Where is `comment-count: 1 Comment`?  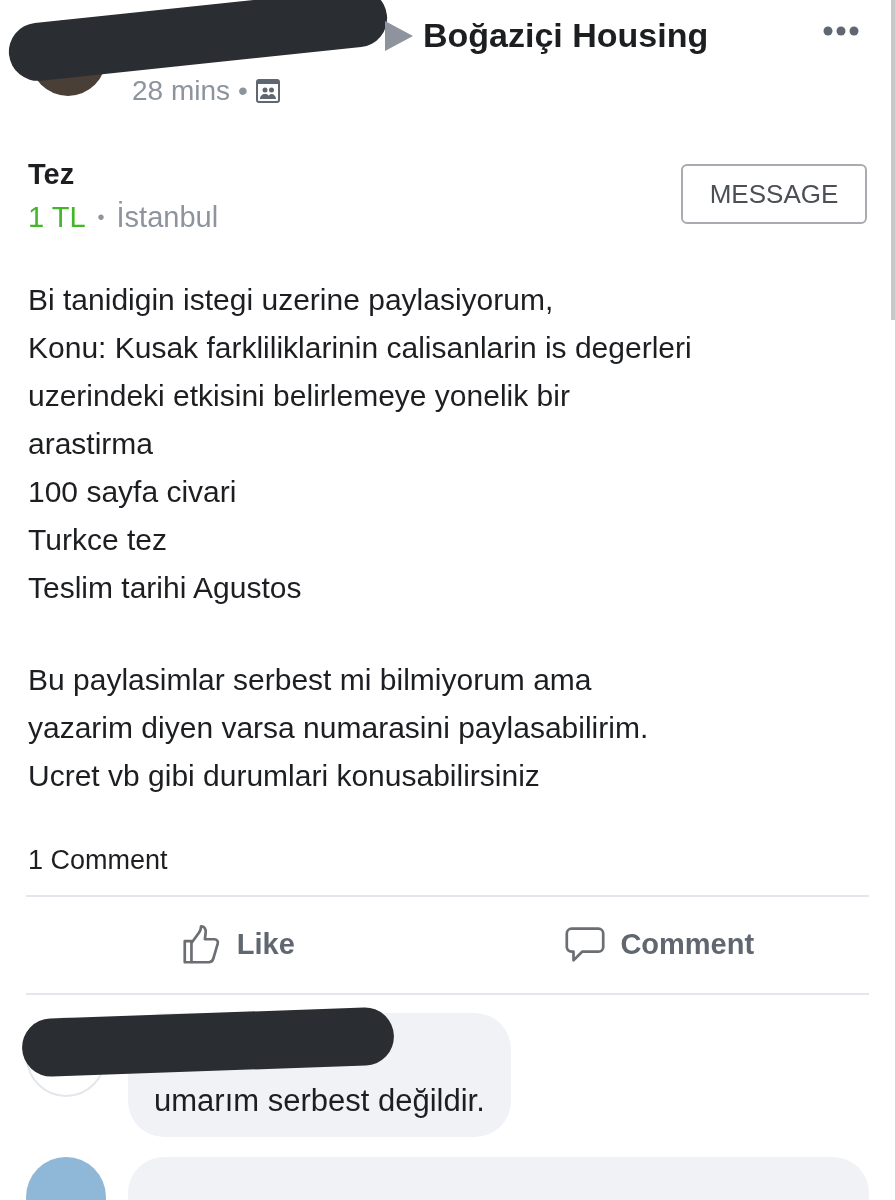
comment-count: 1 Comment is located at coordinates (98, 860).